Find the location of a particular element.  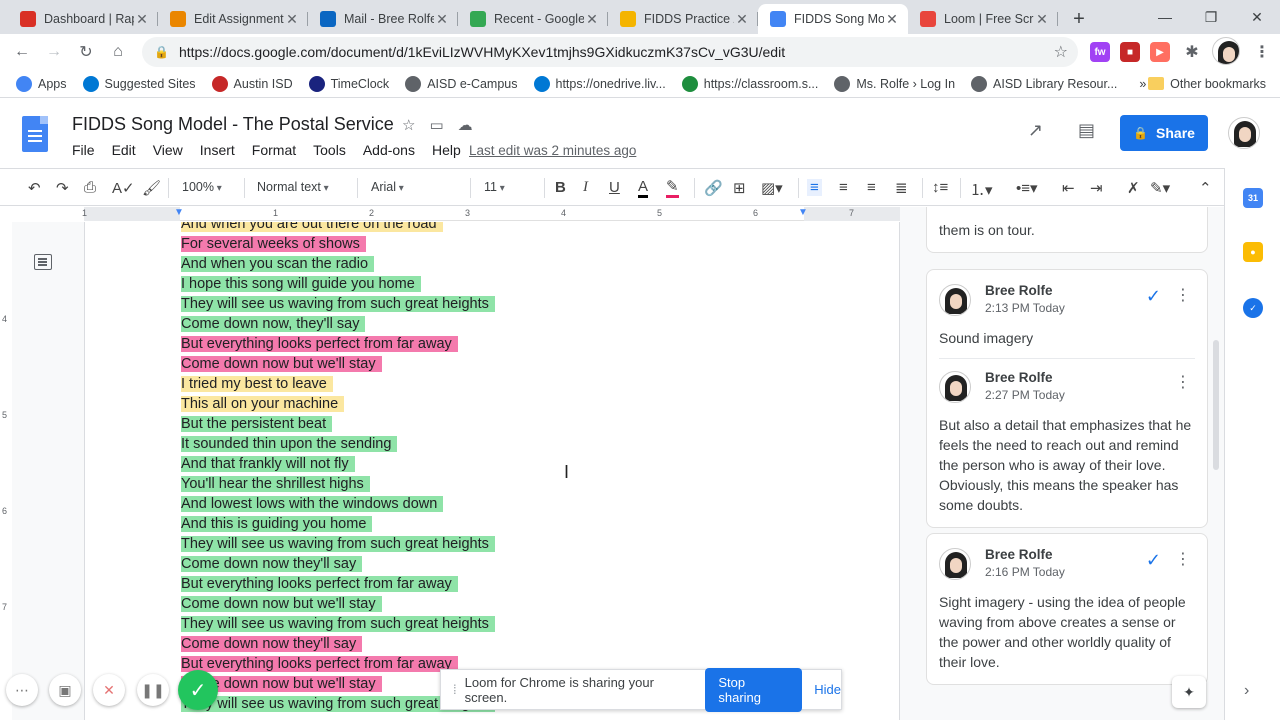

browser-tab: Mail - Bree Rolfe ✕ is located at coordinates (383, 19).